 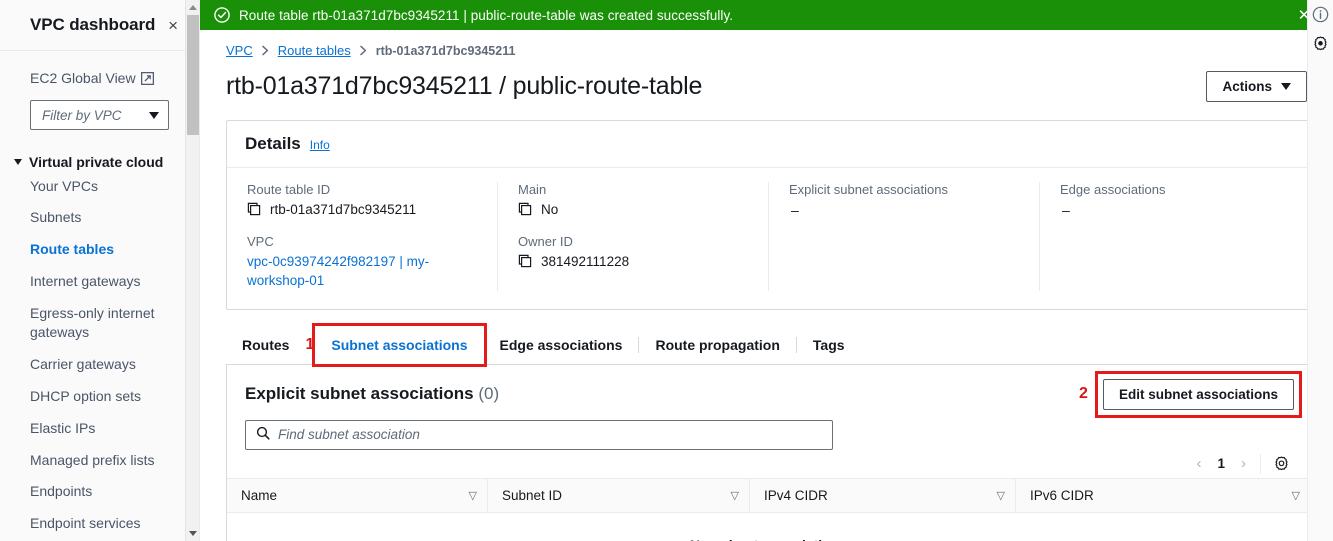 I want to click on sidebar-item-your-vpcs: Your VPCs, so click(x=99, y=186).